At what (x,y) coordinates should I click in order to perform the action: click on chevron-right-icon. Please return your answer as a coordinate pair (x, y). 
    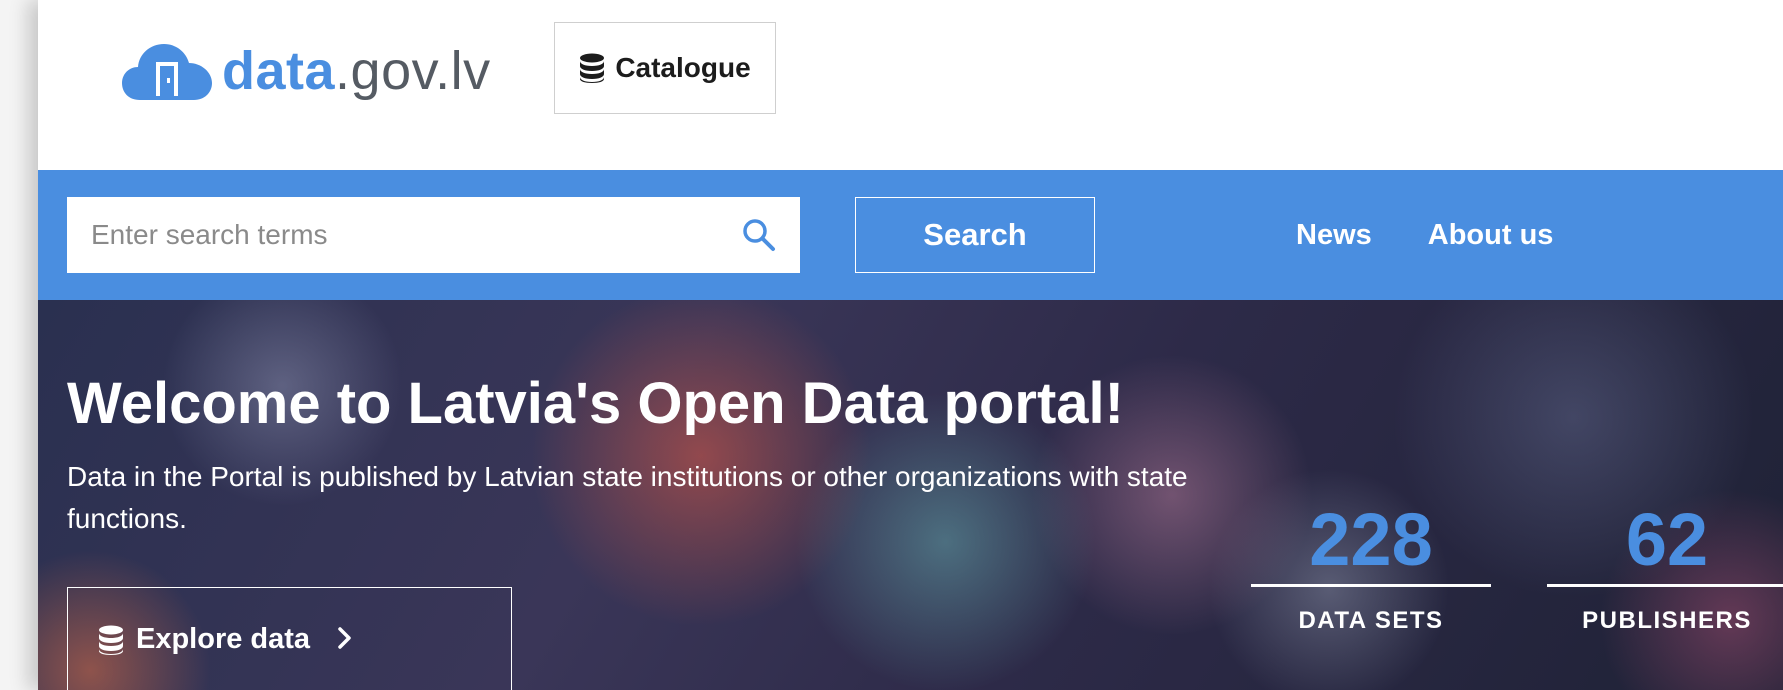
    Looking at the image, I should click on (344, 638).